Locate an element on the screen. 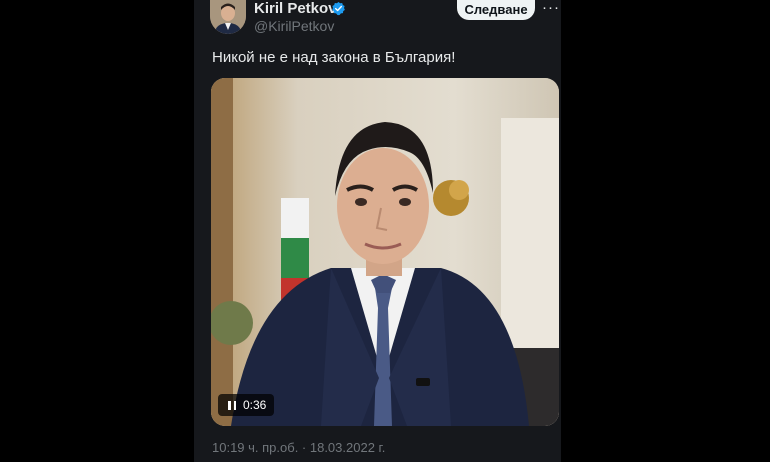 This screenshot has width=770, height=462. tweet-timestamp: 10:19 ч. пр.об. · 18.03.2022 г. is located at coordinates (298, 448).